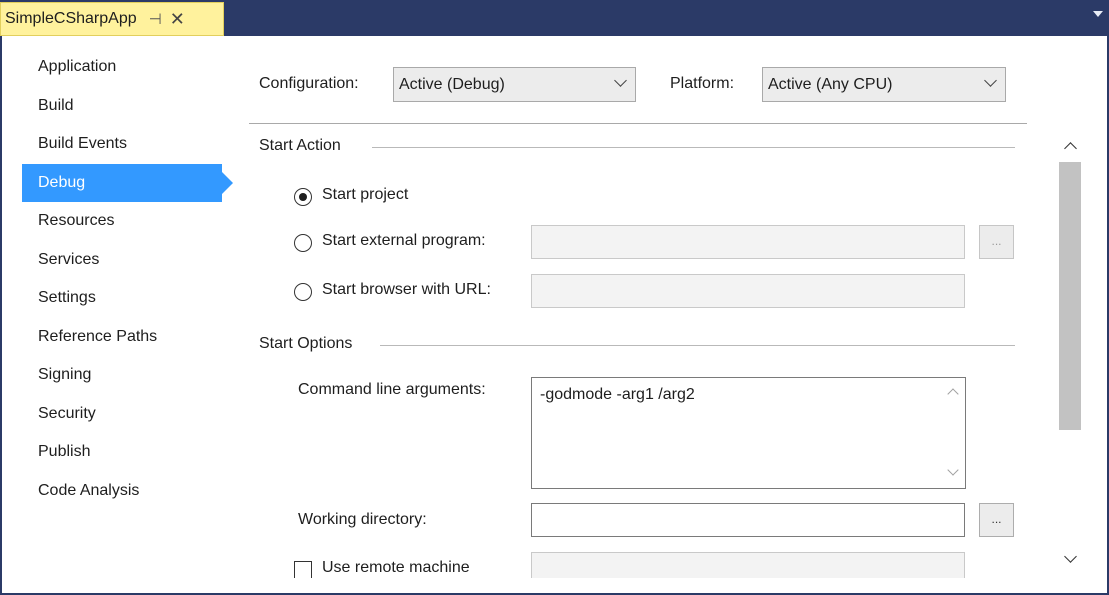 This screenshot has height=595, width=1109. I want to click on sidebar-item-application: Application, so click(128, 67).